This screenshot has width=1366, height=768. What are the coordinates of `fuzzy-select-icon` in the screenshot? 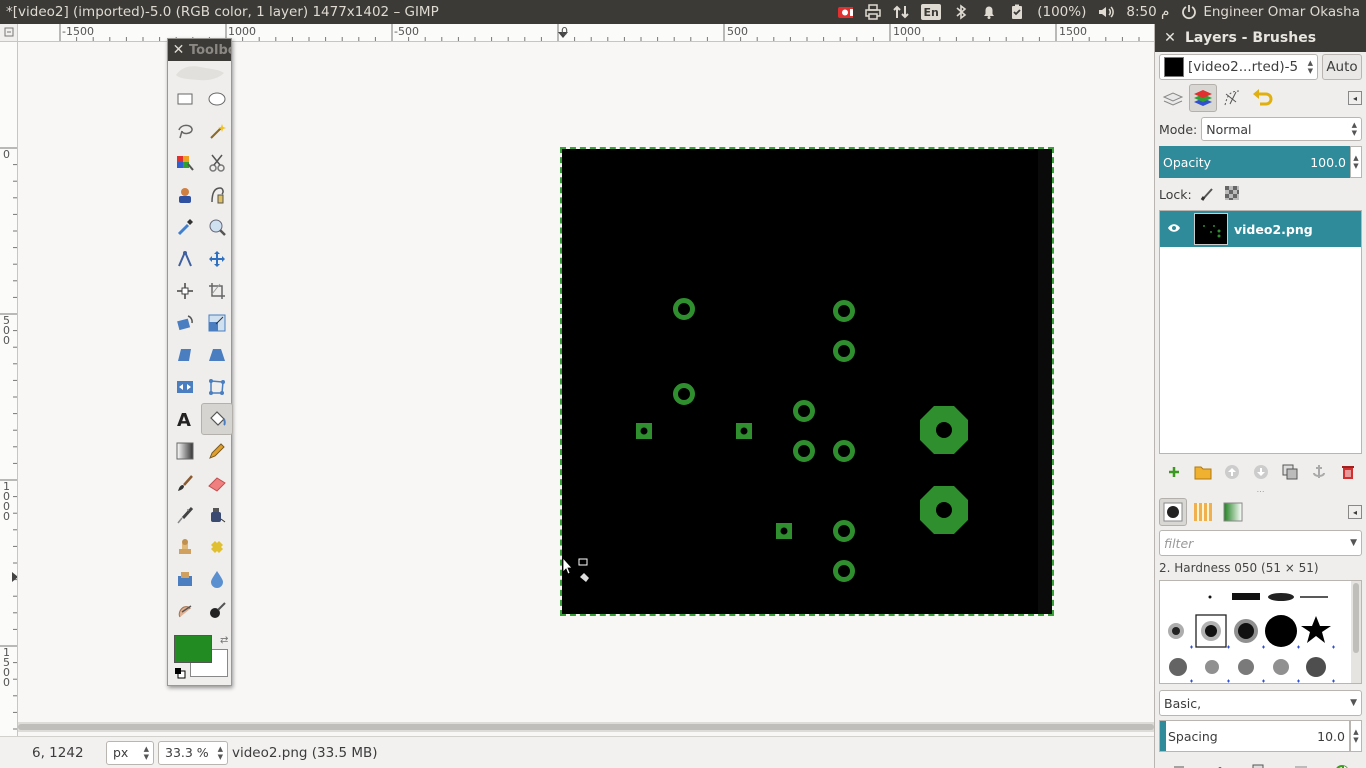 It's located at (217, 131).